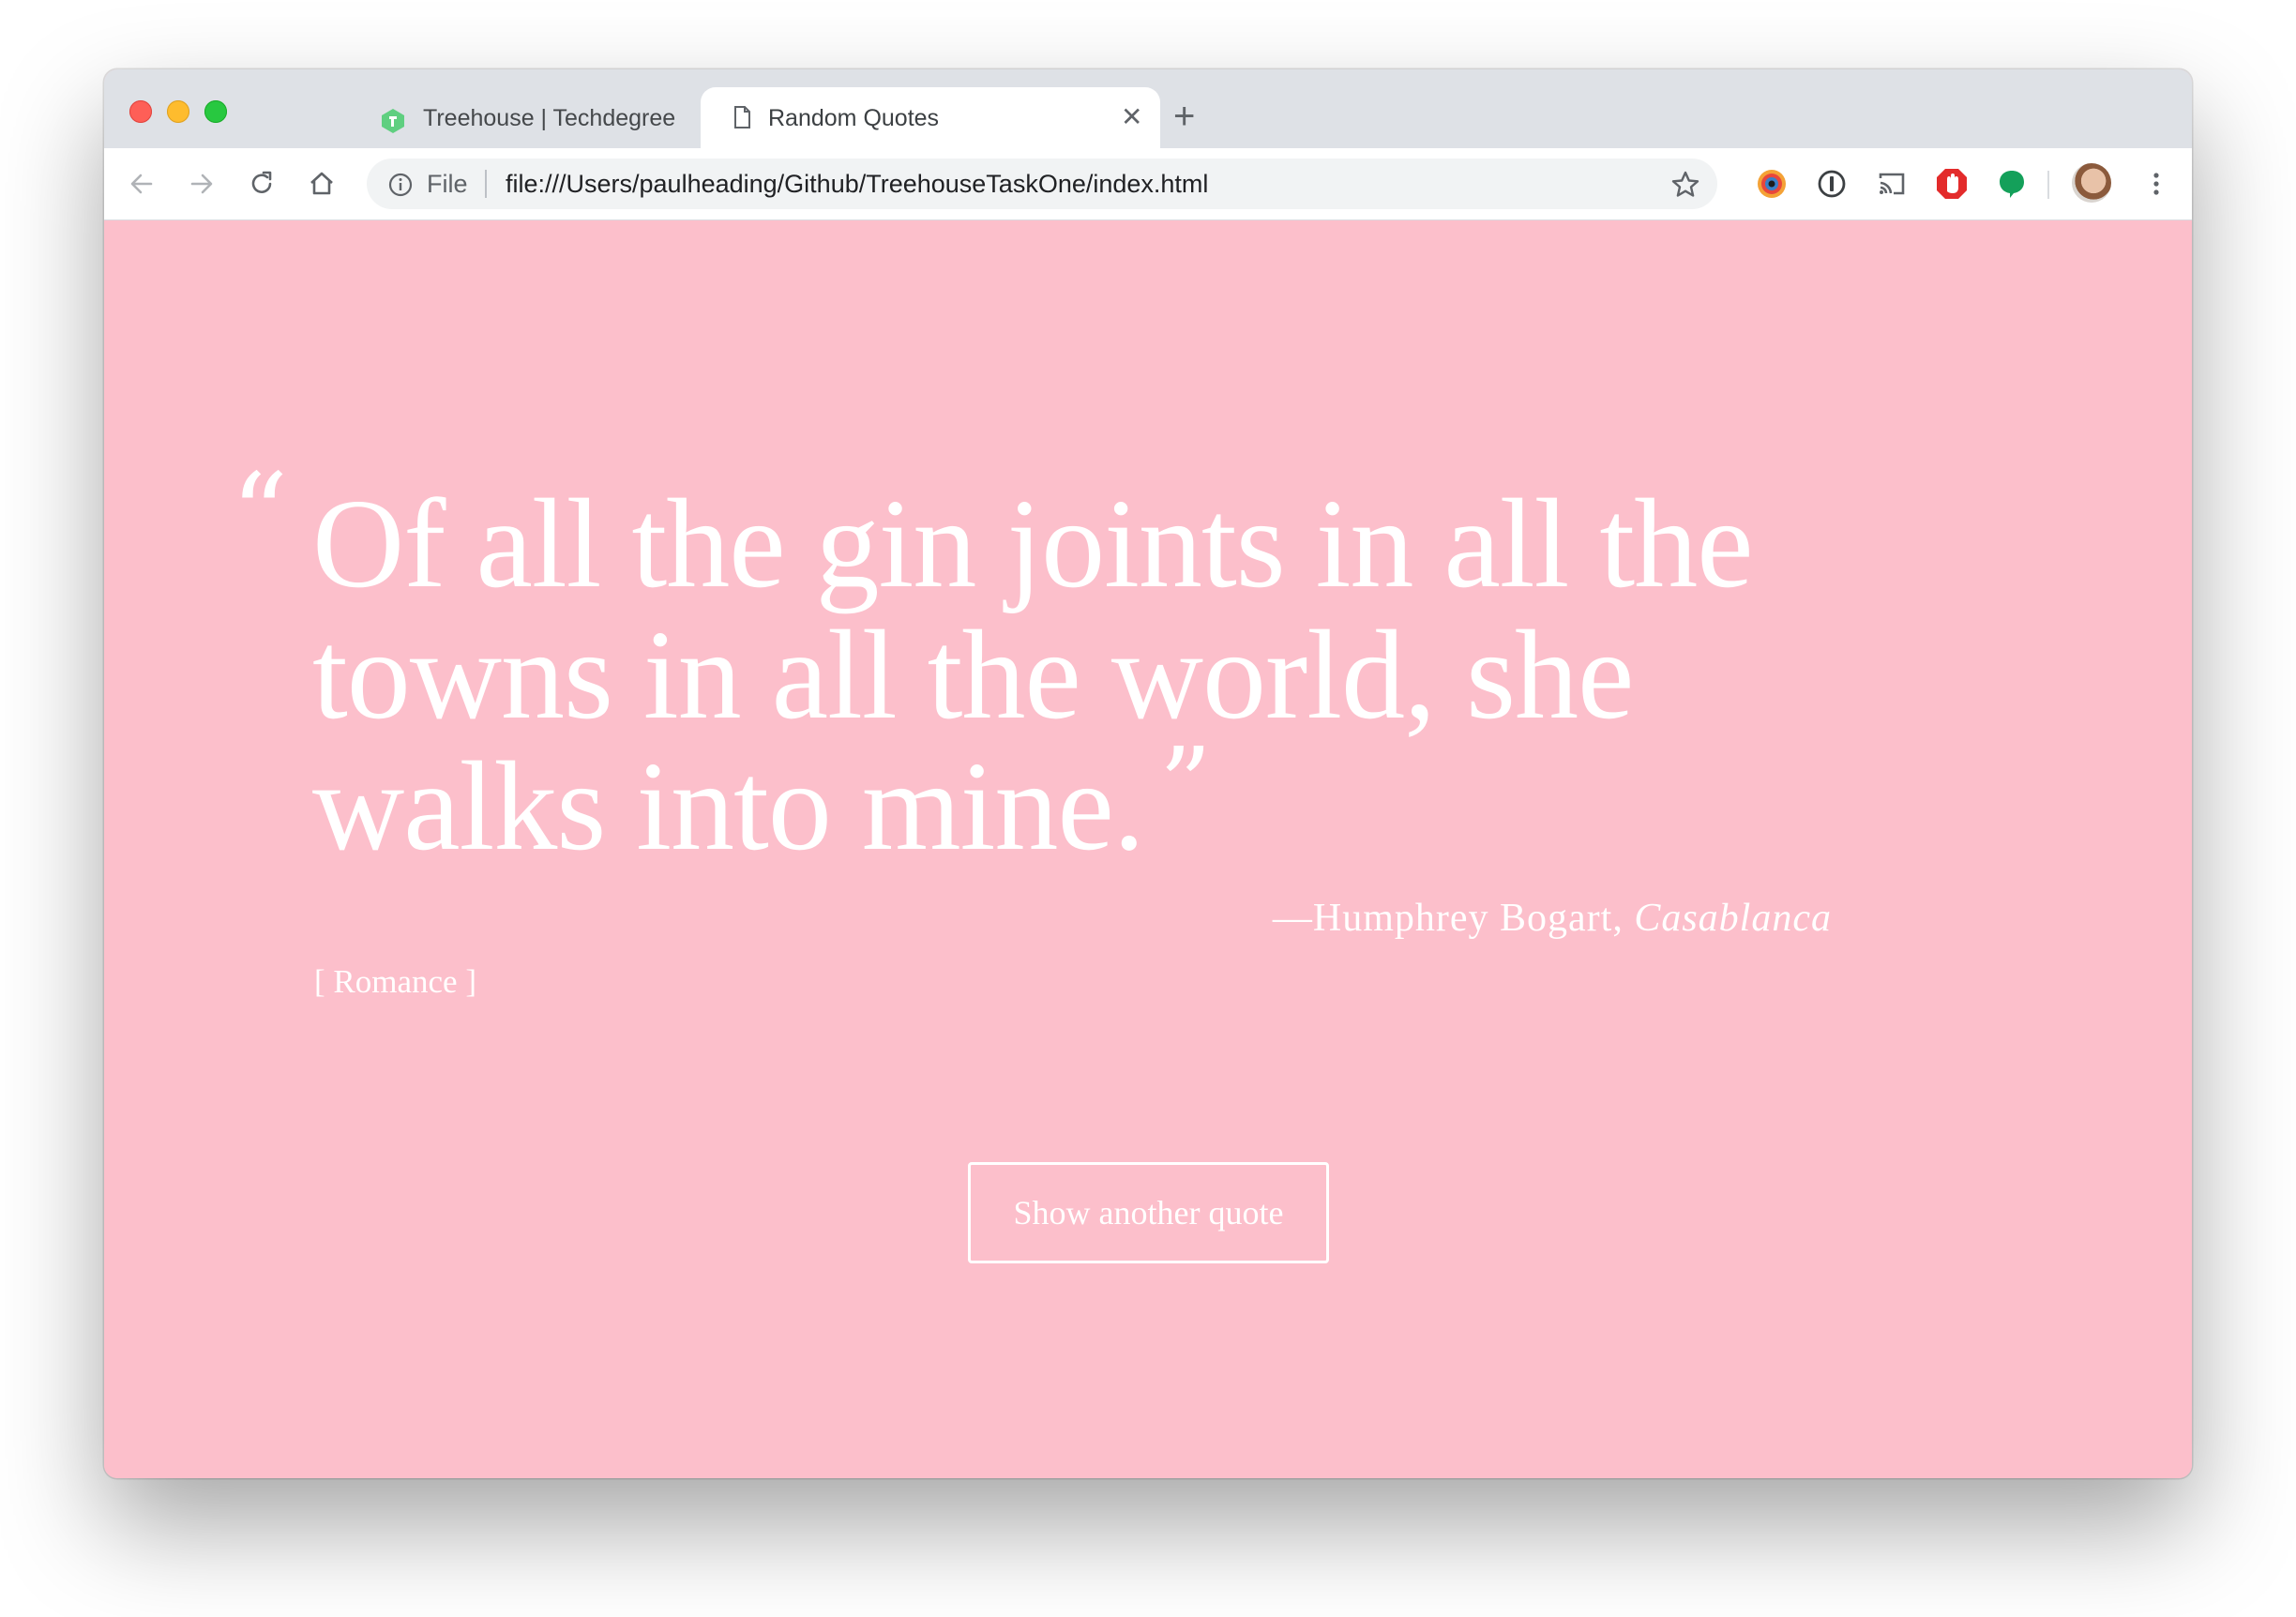 The width and height of the screenshot is (2296, 1617). Describe the element at coordinates (2156, 184) in the screenshot. I see `more-menu-icon` at that location.